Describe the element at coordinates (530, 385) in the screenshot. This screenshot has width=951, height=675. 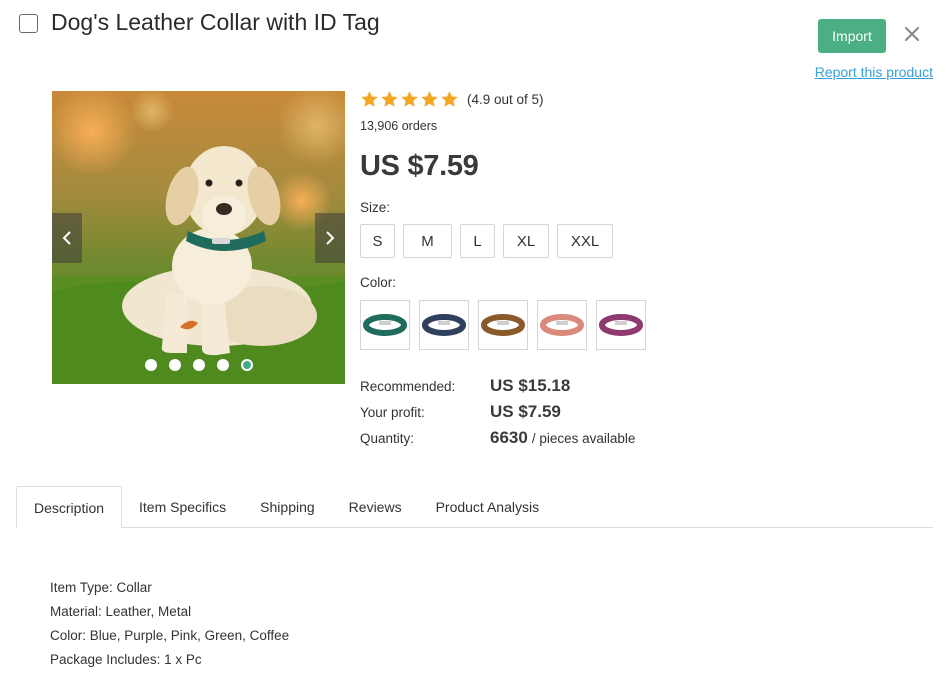
I see `recommended-price: US $15.18` at that location.